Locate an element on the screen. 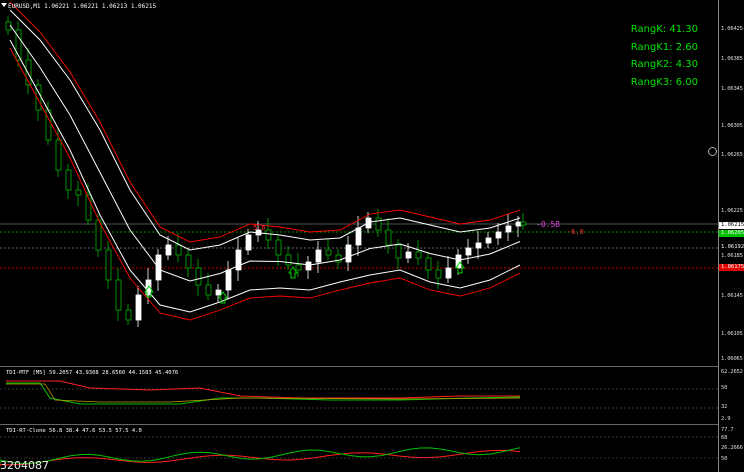 The width and height of the screenshot is (744, 472). rang-k1-label: RangK1: 2.60 is located at coordinates (664, 47).